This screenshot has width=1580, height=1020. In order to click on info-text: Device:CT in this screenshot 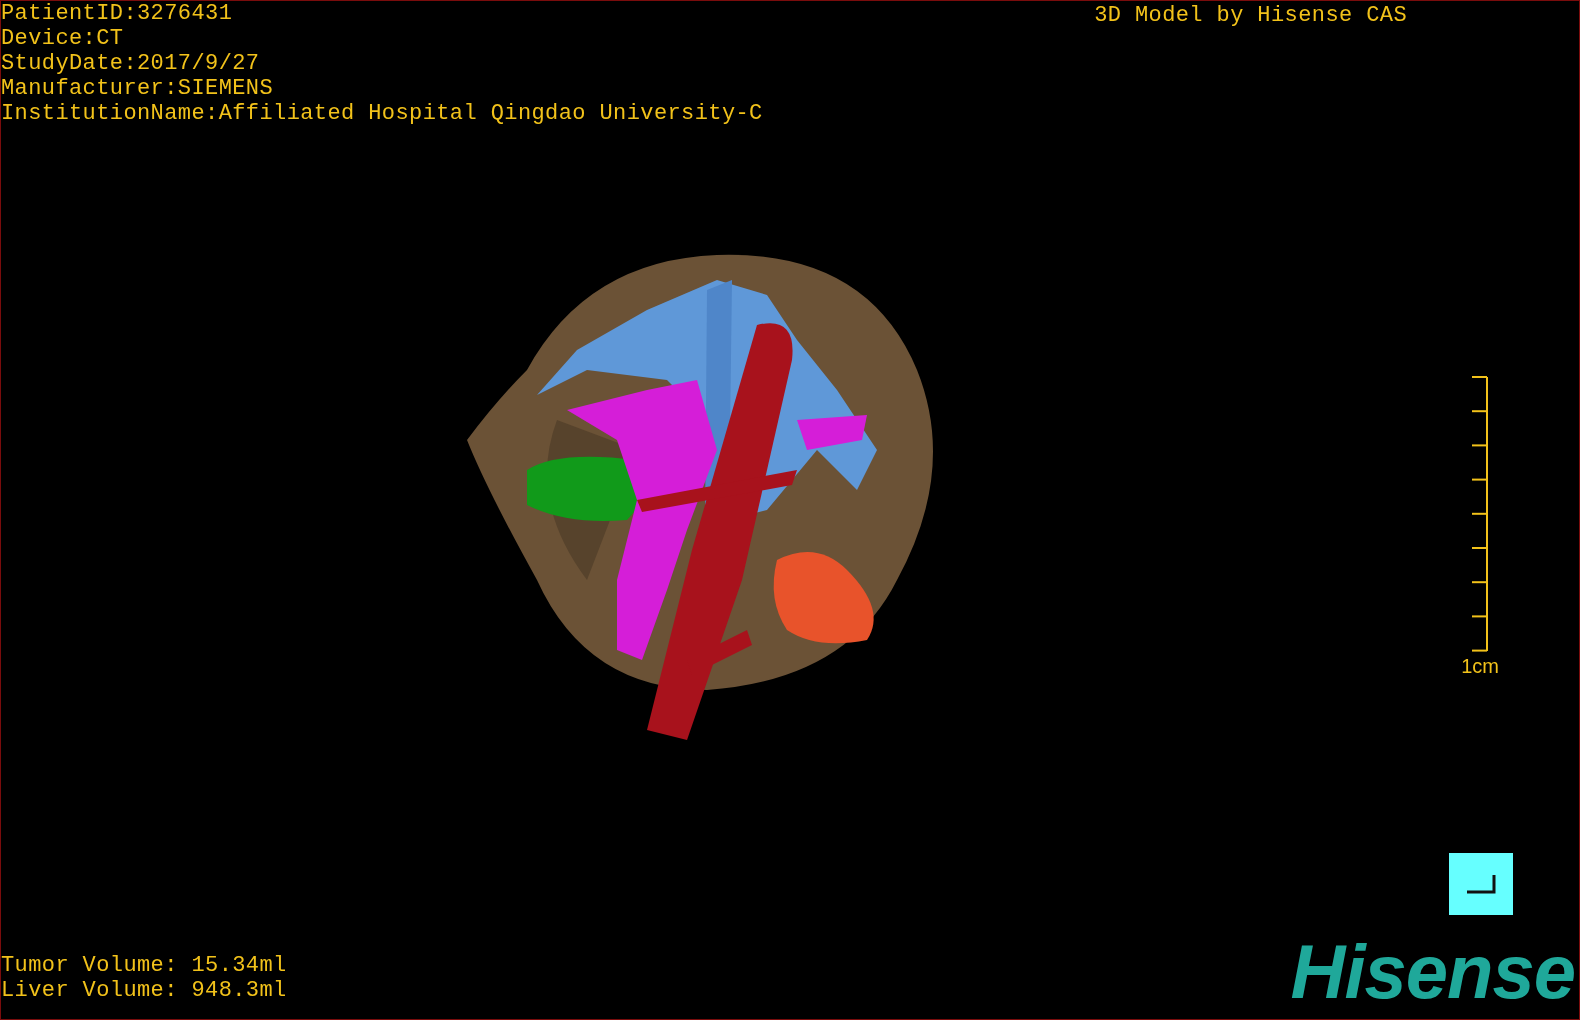, I will do `click(63, 38)`.